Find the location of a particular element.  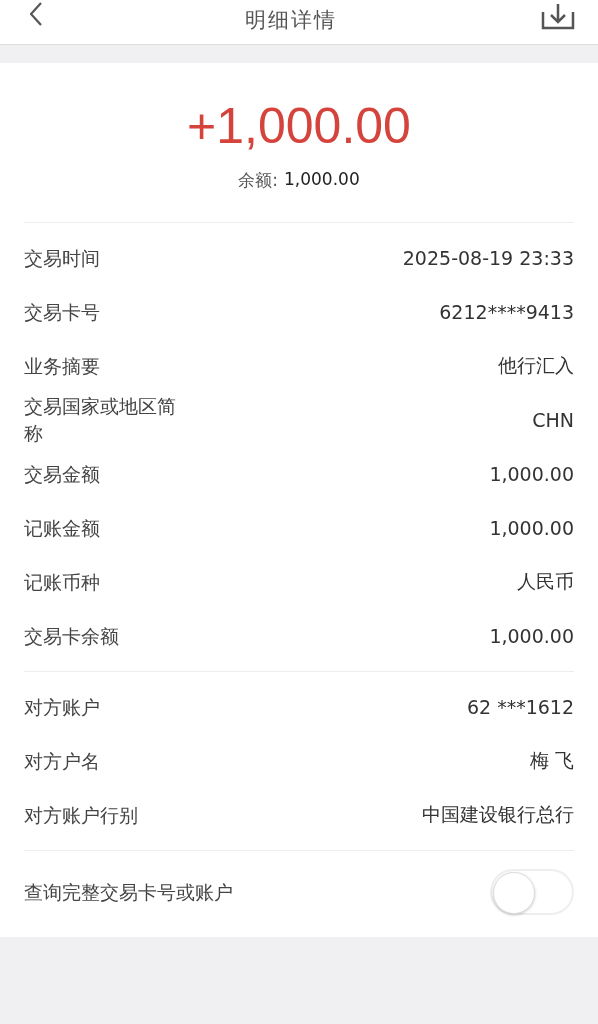

transaction-amount: +1,000.00 is located at coordinates (299, 126).